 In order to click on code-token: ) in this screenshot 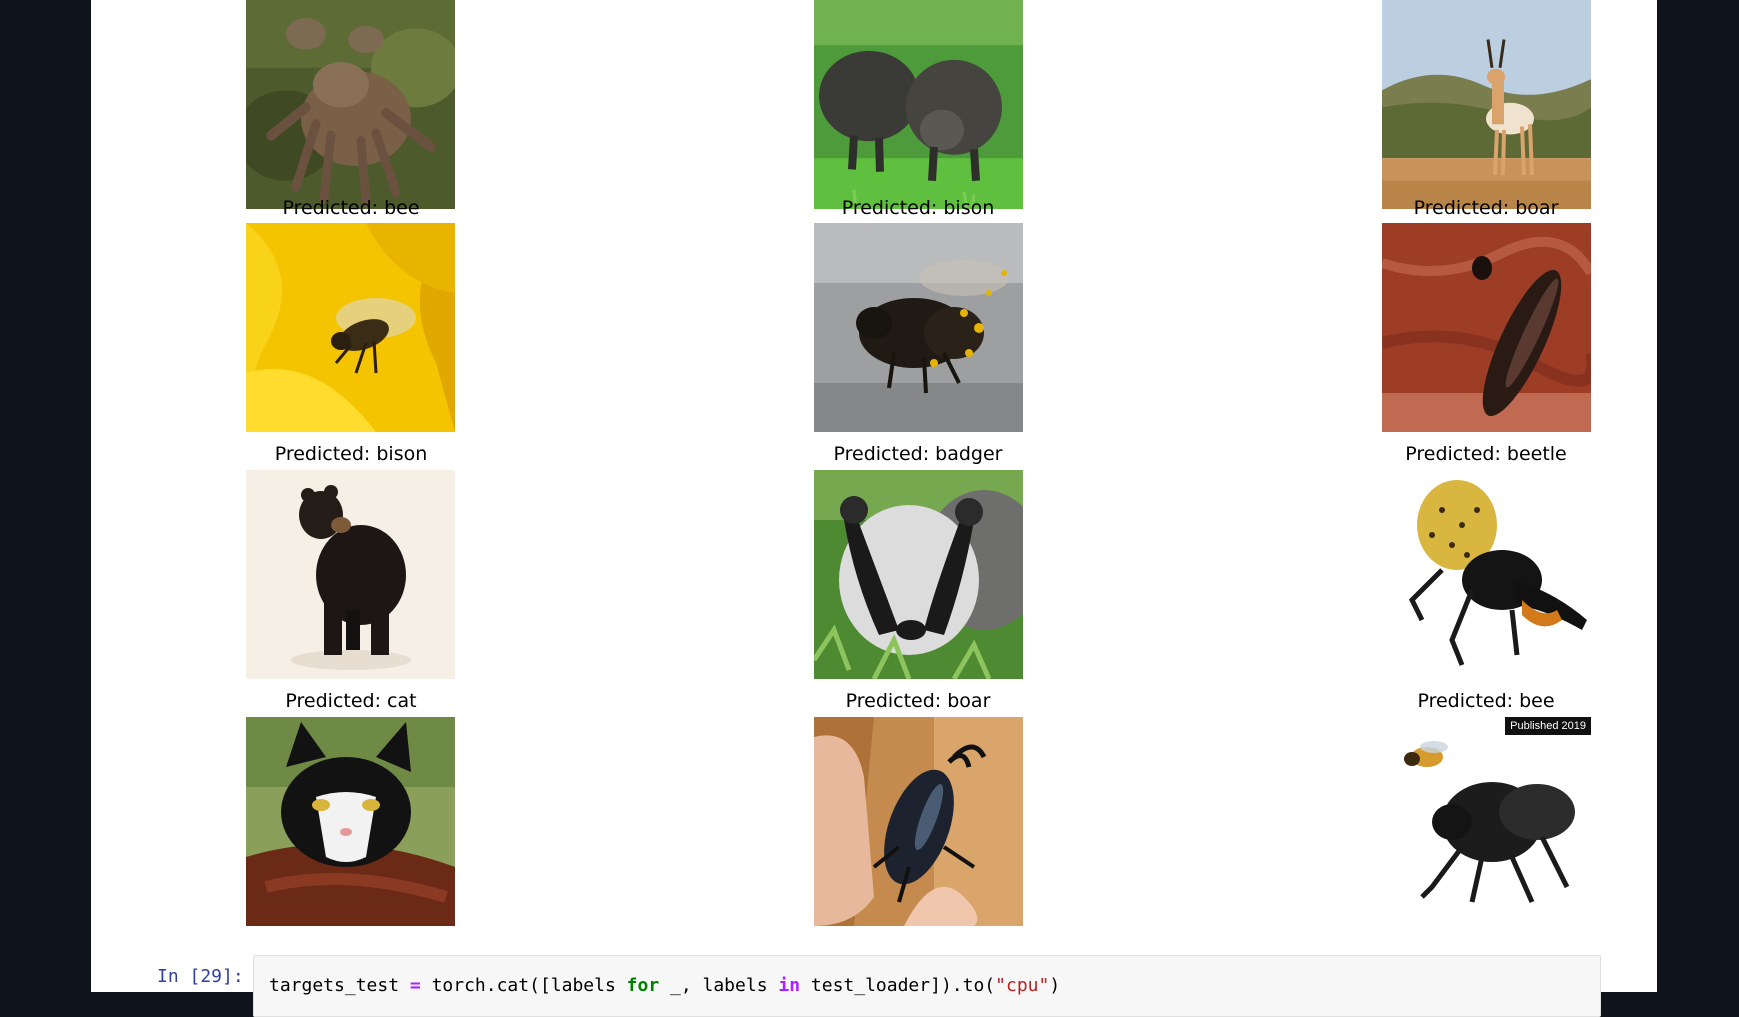, I will do `click(1055, 985)`.